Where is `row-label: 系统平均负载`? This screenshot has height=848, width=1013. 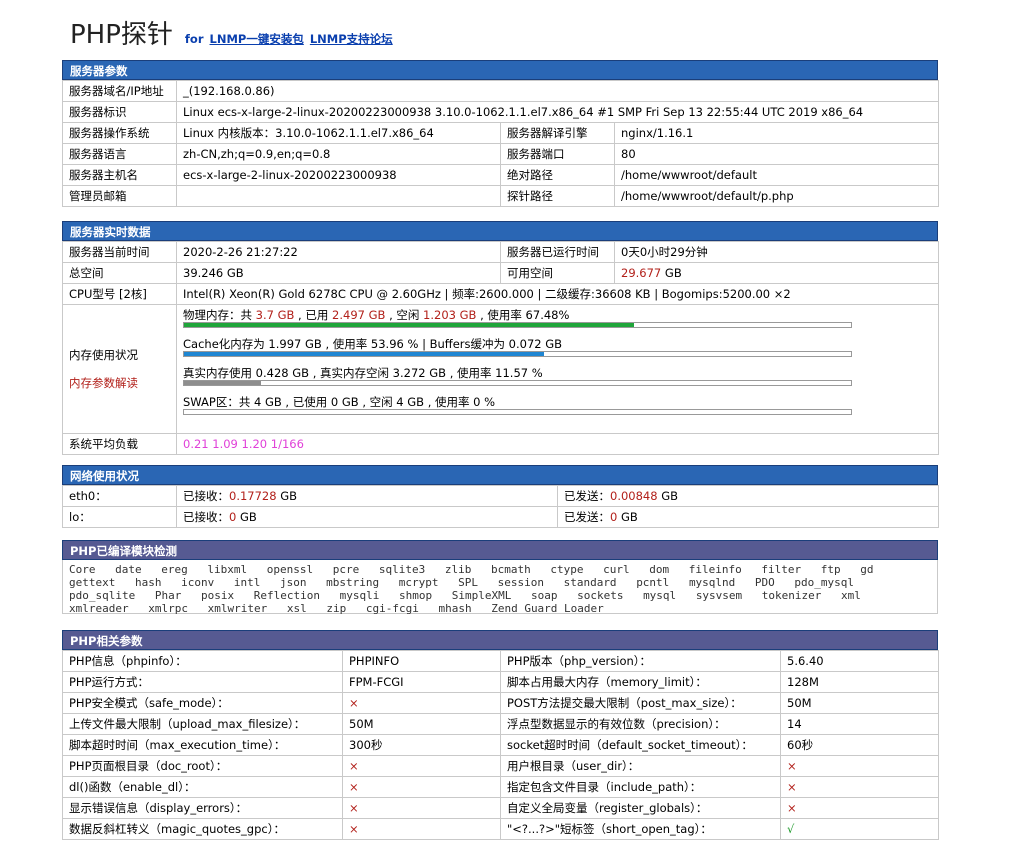
row-label: 系统平均负载 is located at coordinates (119, 444).